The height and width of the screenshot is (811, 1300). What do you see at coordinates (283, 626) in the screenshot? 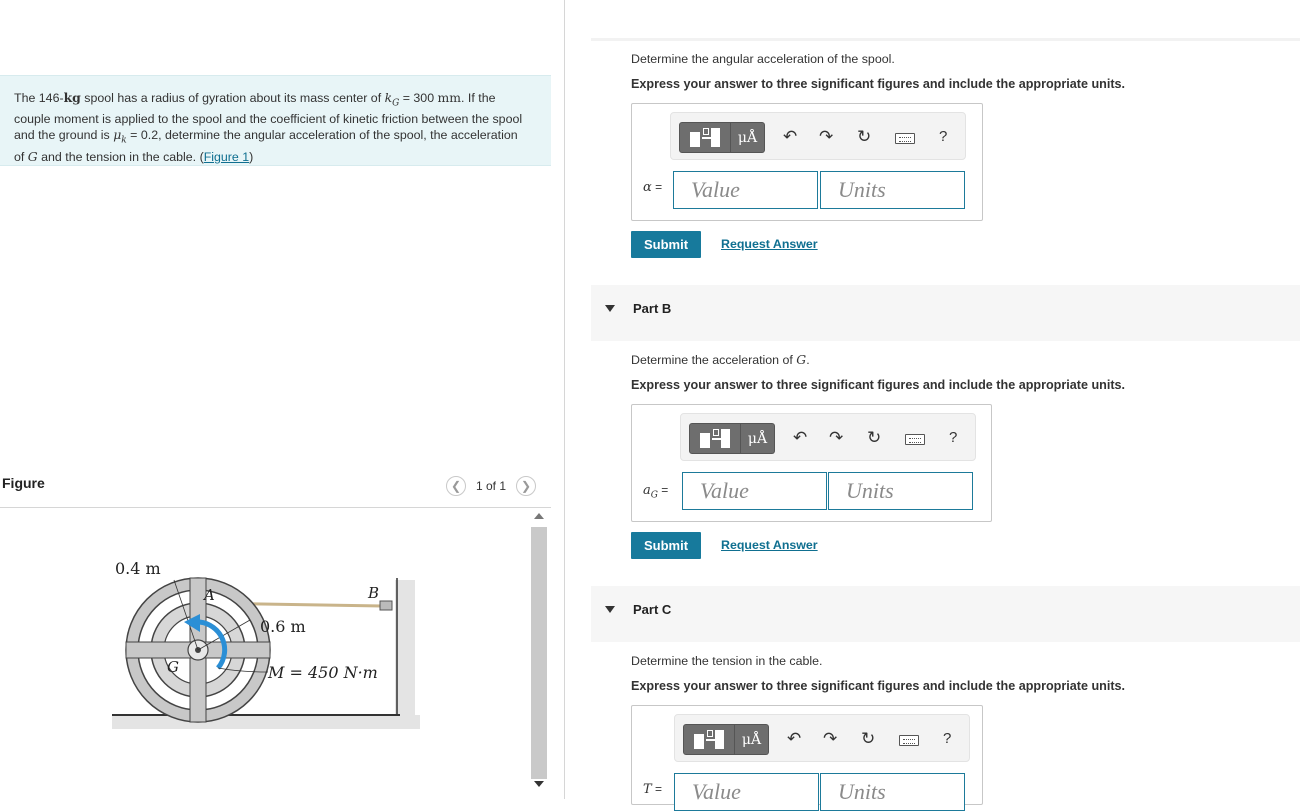
I see `inner-radius-label: 0.6 m` at bounding box center [283, 626].